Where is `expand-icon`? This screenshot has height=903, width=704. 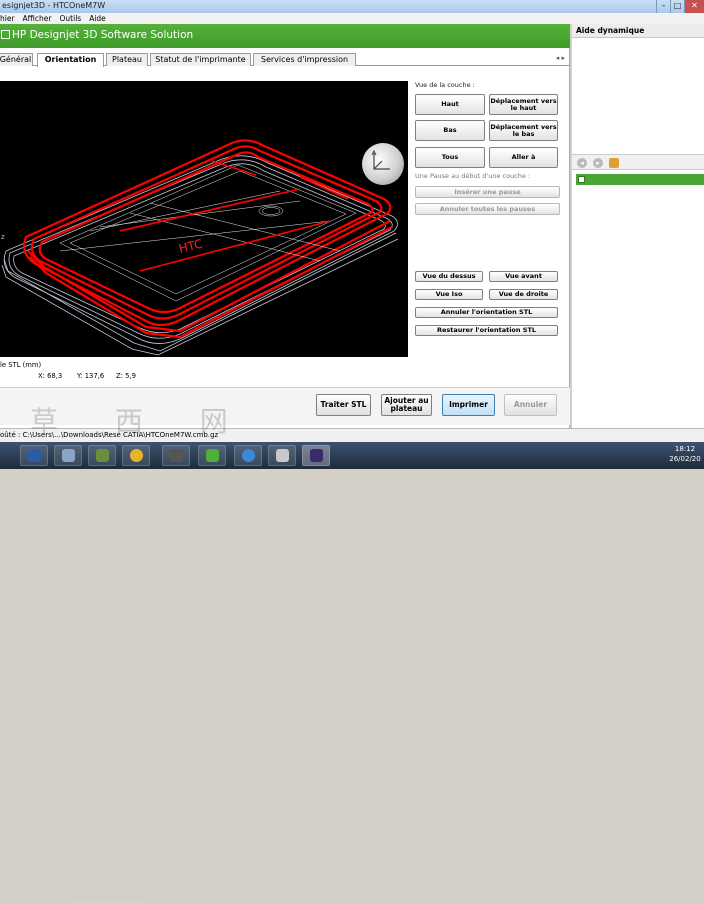
expand-icon is located at coordinates (581, 179).